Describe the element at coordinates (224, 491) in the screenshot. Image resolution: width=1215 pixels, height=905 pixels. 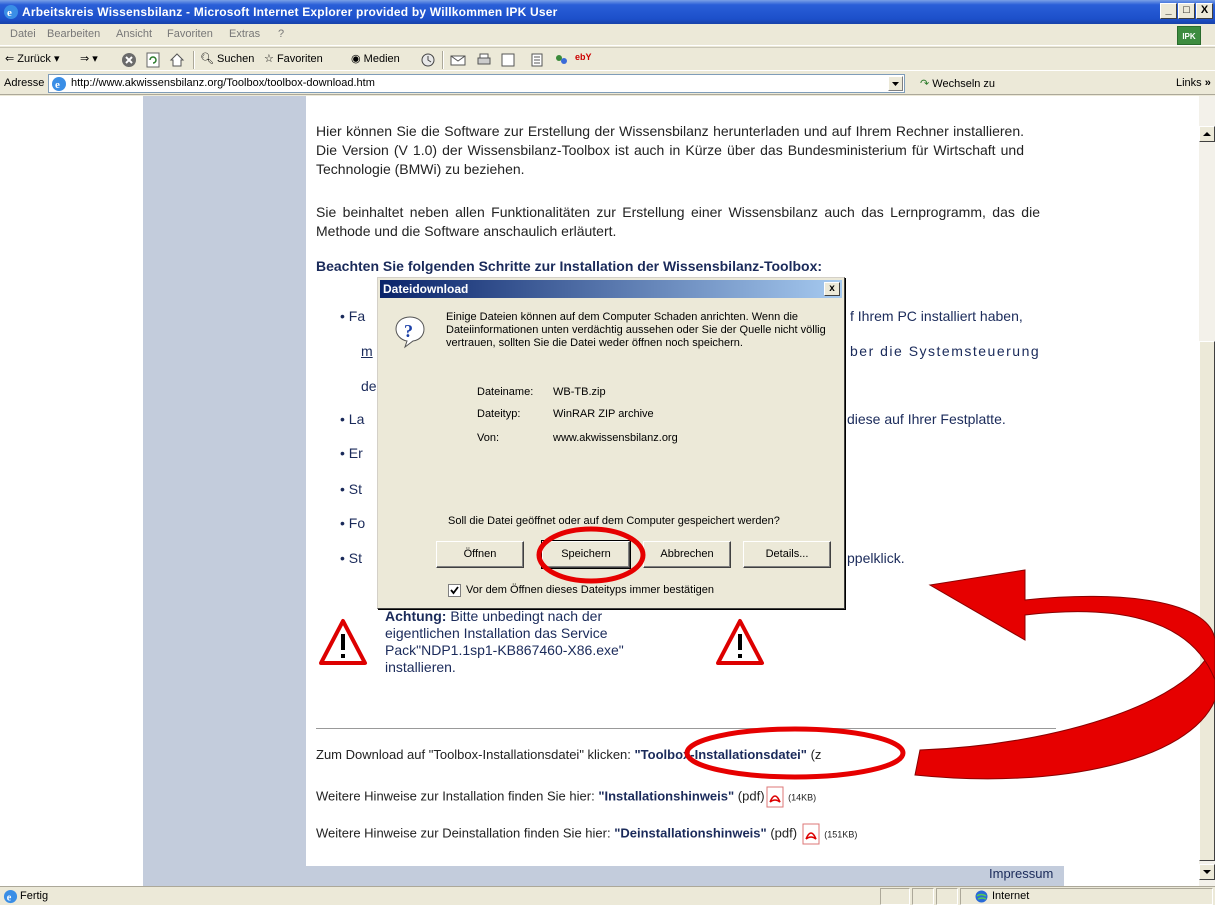
I see `left-sidebar` at that location.